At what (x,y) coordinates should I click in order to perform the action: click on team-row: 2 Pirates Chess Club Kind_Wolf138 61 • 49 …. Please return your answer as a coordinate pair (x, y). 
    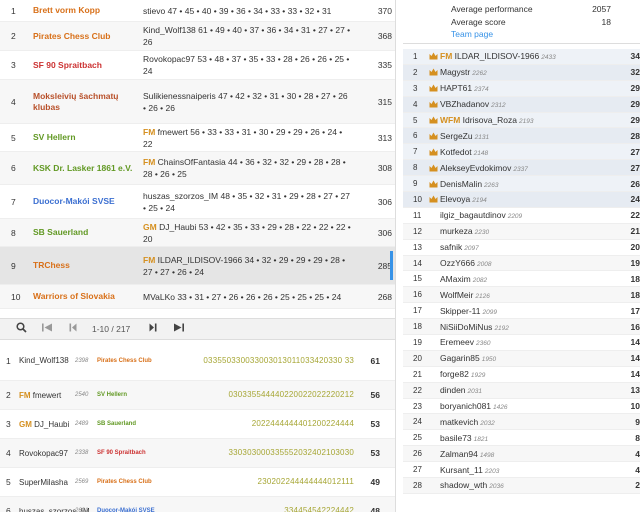
    Looking at the image, I should click on (197, 36).